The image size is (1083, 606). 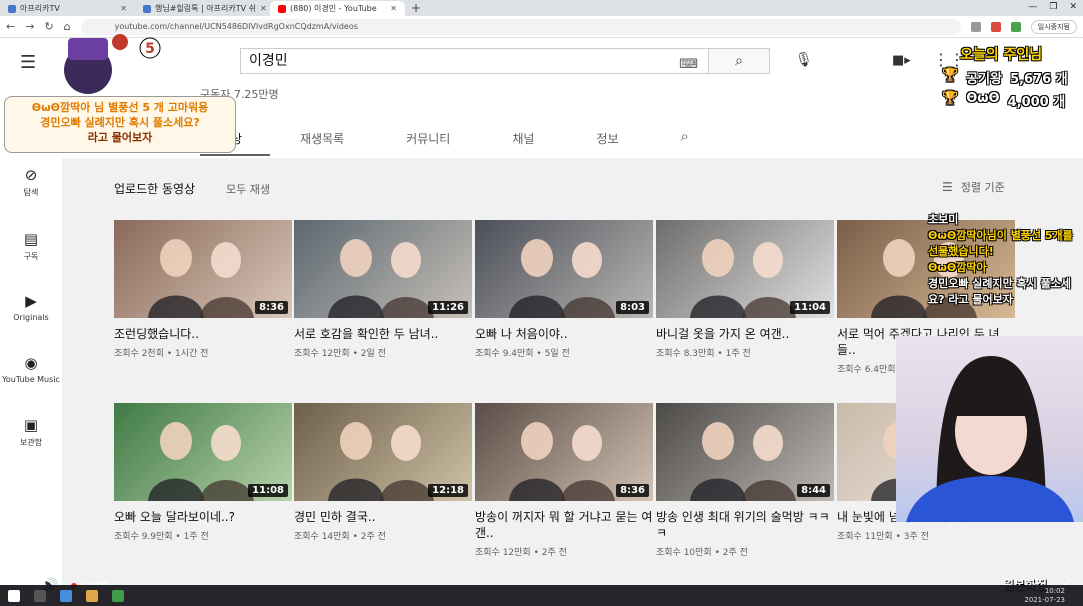 What do you see at coordinates (541, 595) in the screenshot?
I see `windows-taskbar: 10:02 2021-07-23` at bounding box center [541, 595].